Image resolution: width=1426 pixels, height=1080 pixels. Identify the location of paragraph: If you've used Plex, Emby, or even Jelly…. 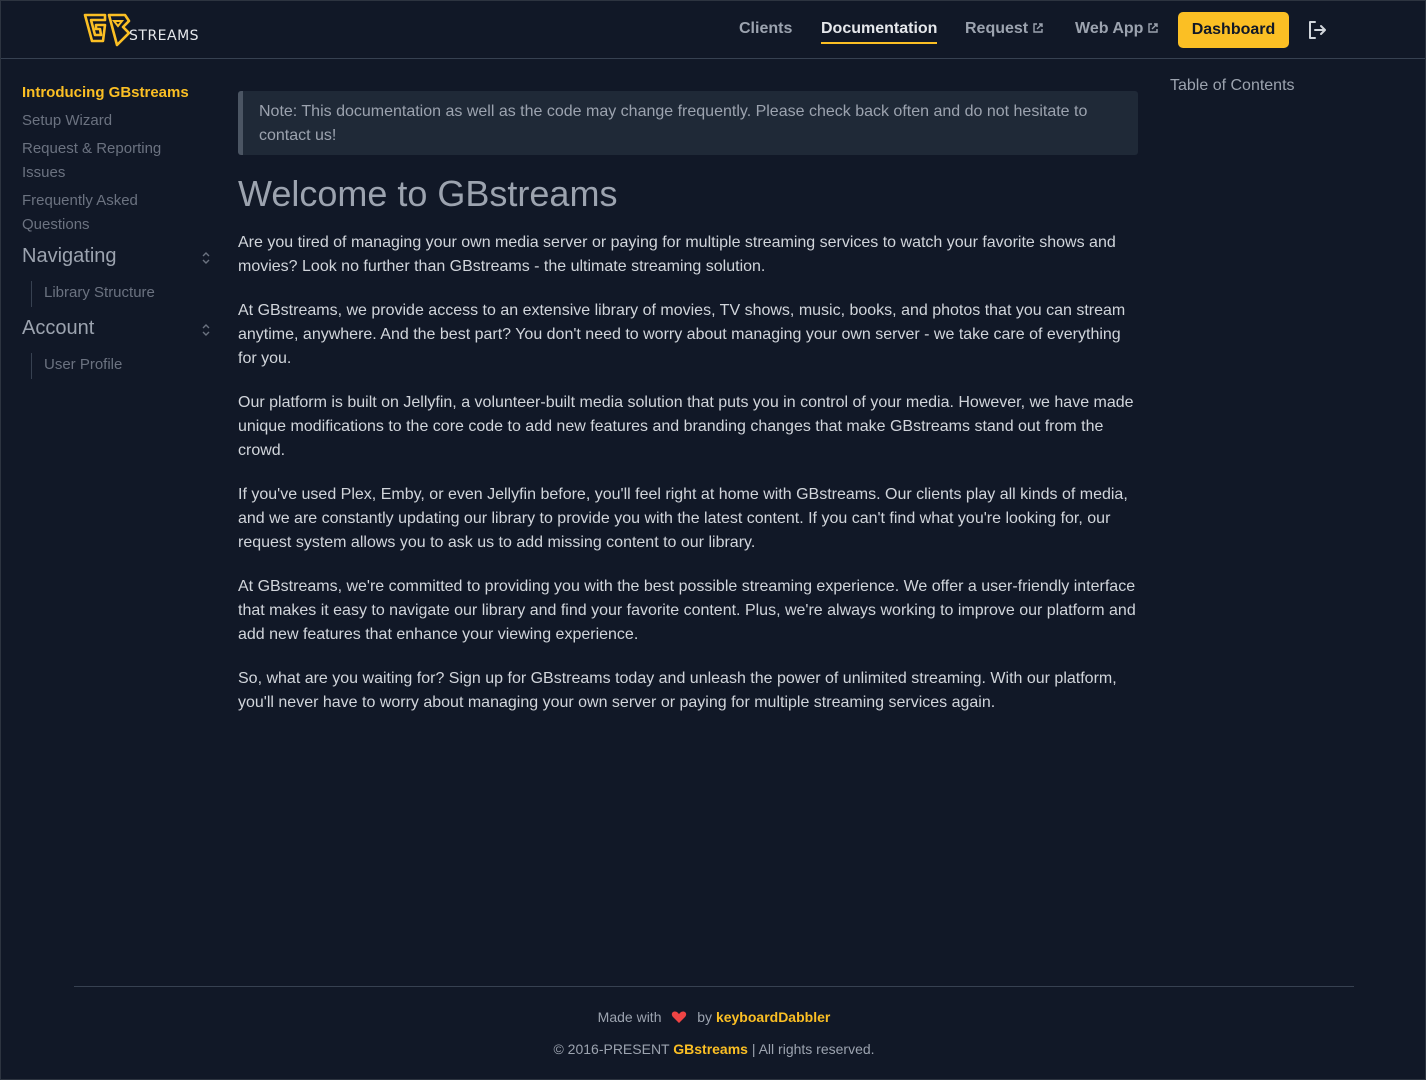
(683, 518).